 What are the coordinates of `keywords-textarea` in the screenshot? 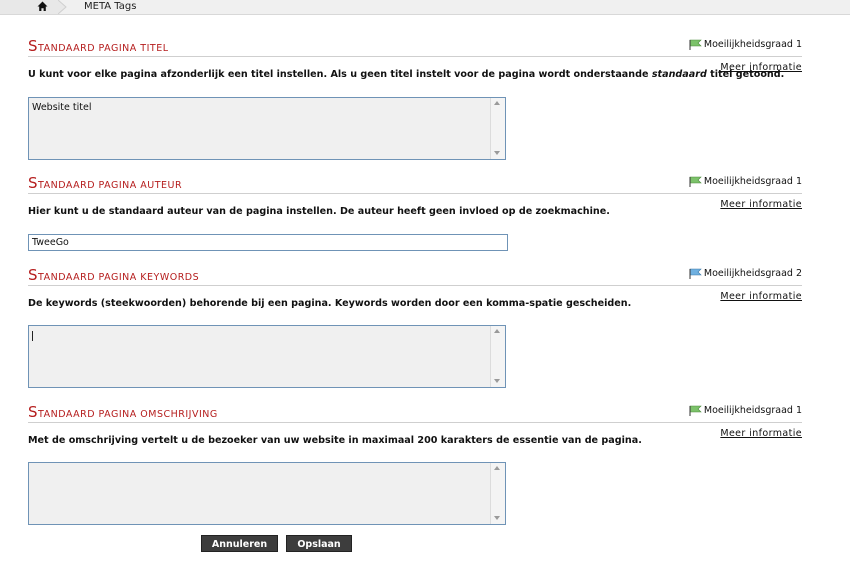 It's located at (267, 356).